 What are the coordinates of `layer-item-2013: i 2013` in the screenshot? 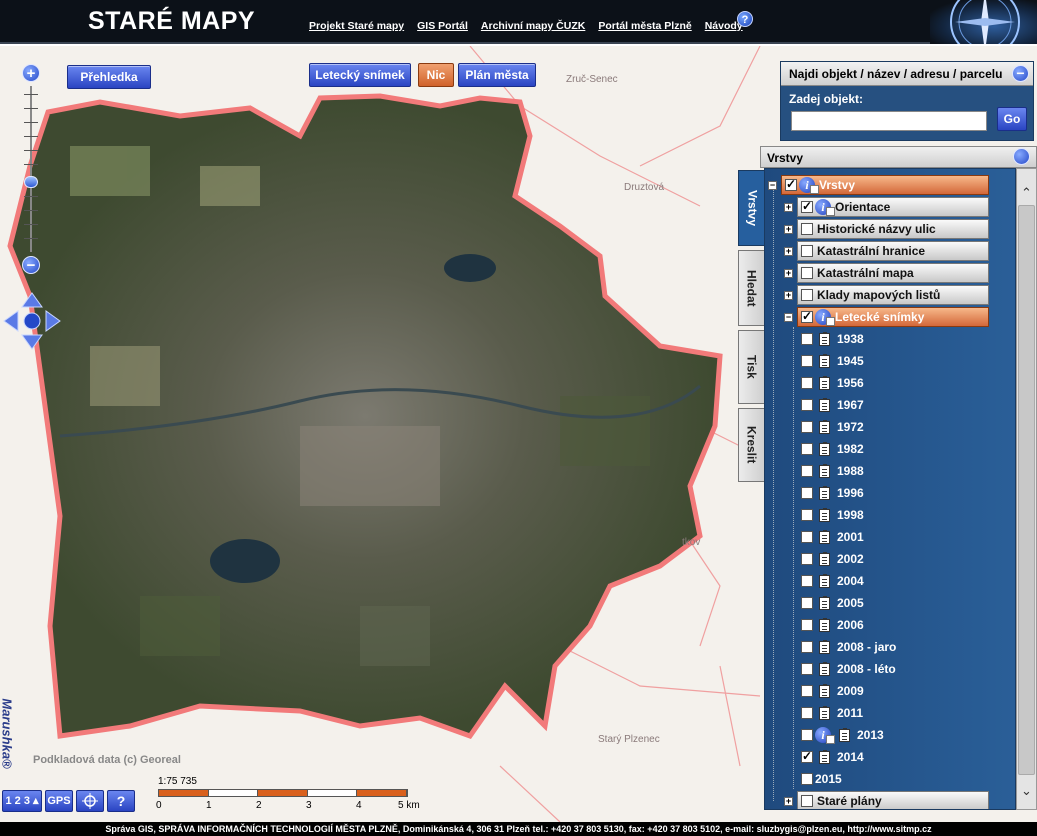 It's located at (842, 735).